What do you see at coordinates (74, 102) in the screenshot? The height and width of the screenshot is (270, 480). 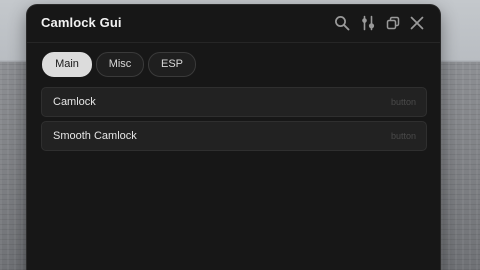 I see `row-label: Camlock` at bounding box center [74, 102].